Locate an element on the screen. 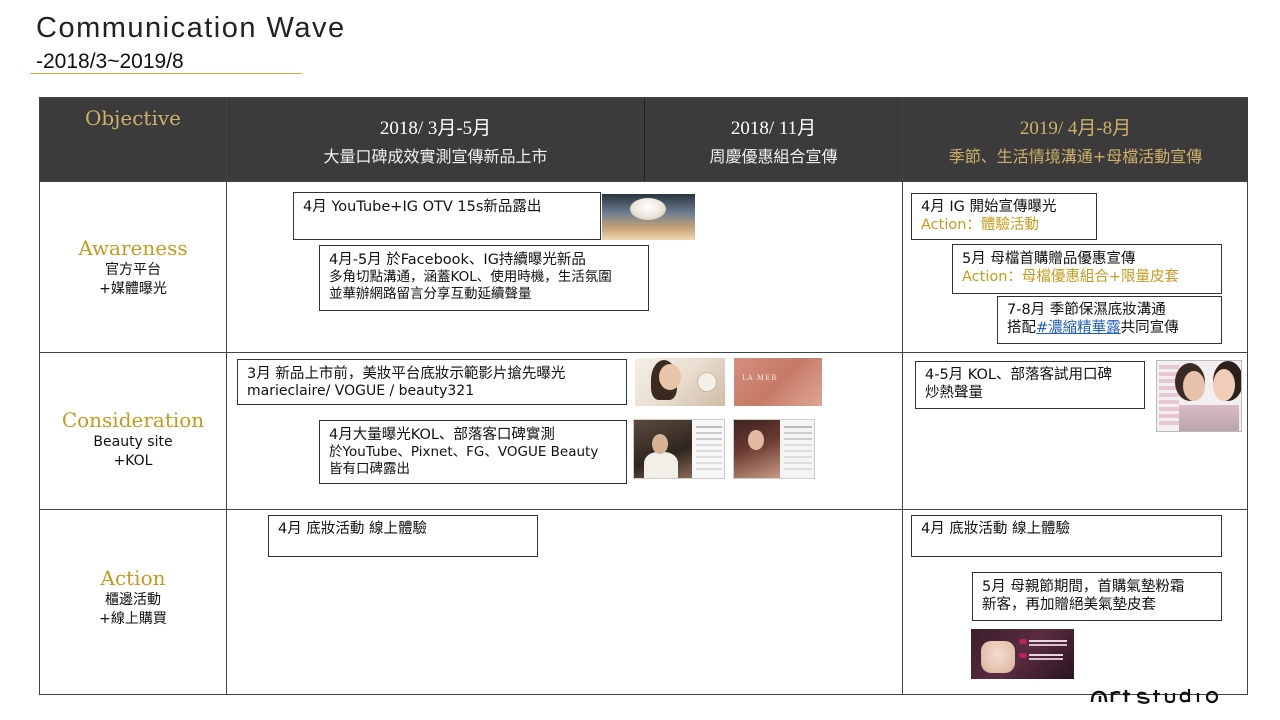 Image resolution: width=1280 pixels, height=720 pixels. box-action-line: Action：體驗活動 is located at coordinates (980, 225).